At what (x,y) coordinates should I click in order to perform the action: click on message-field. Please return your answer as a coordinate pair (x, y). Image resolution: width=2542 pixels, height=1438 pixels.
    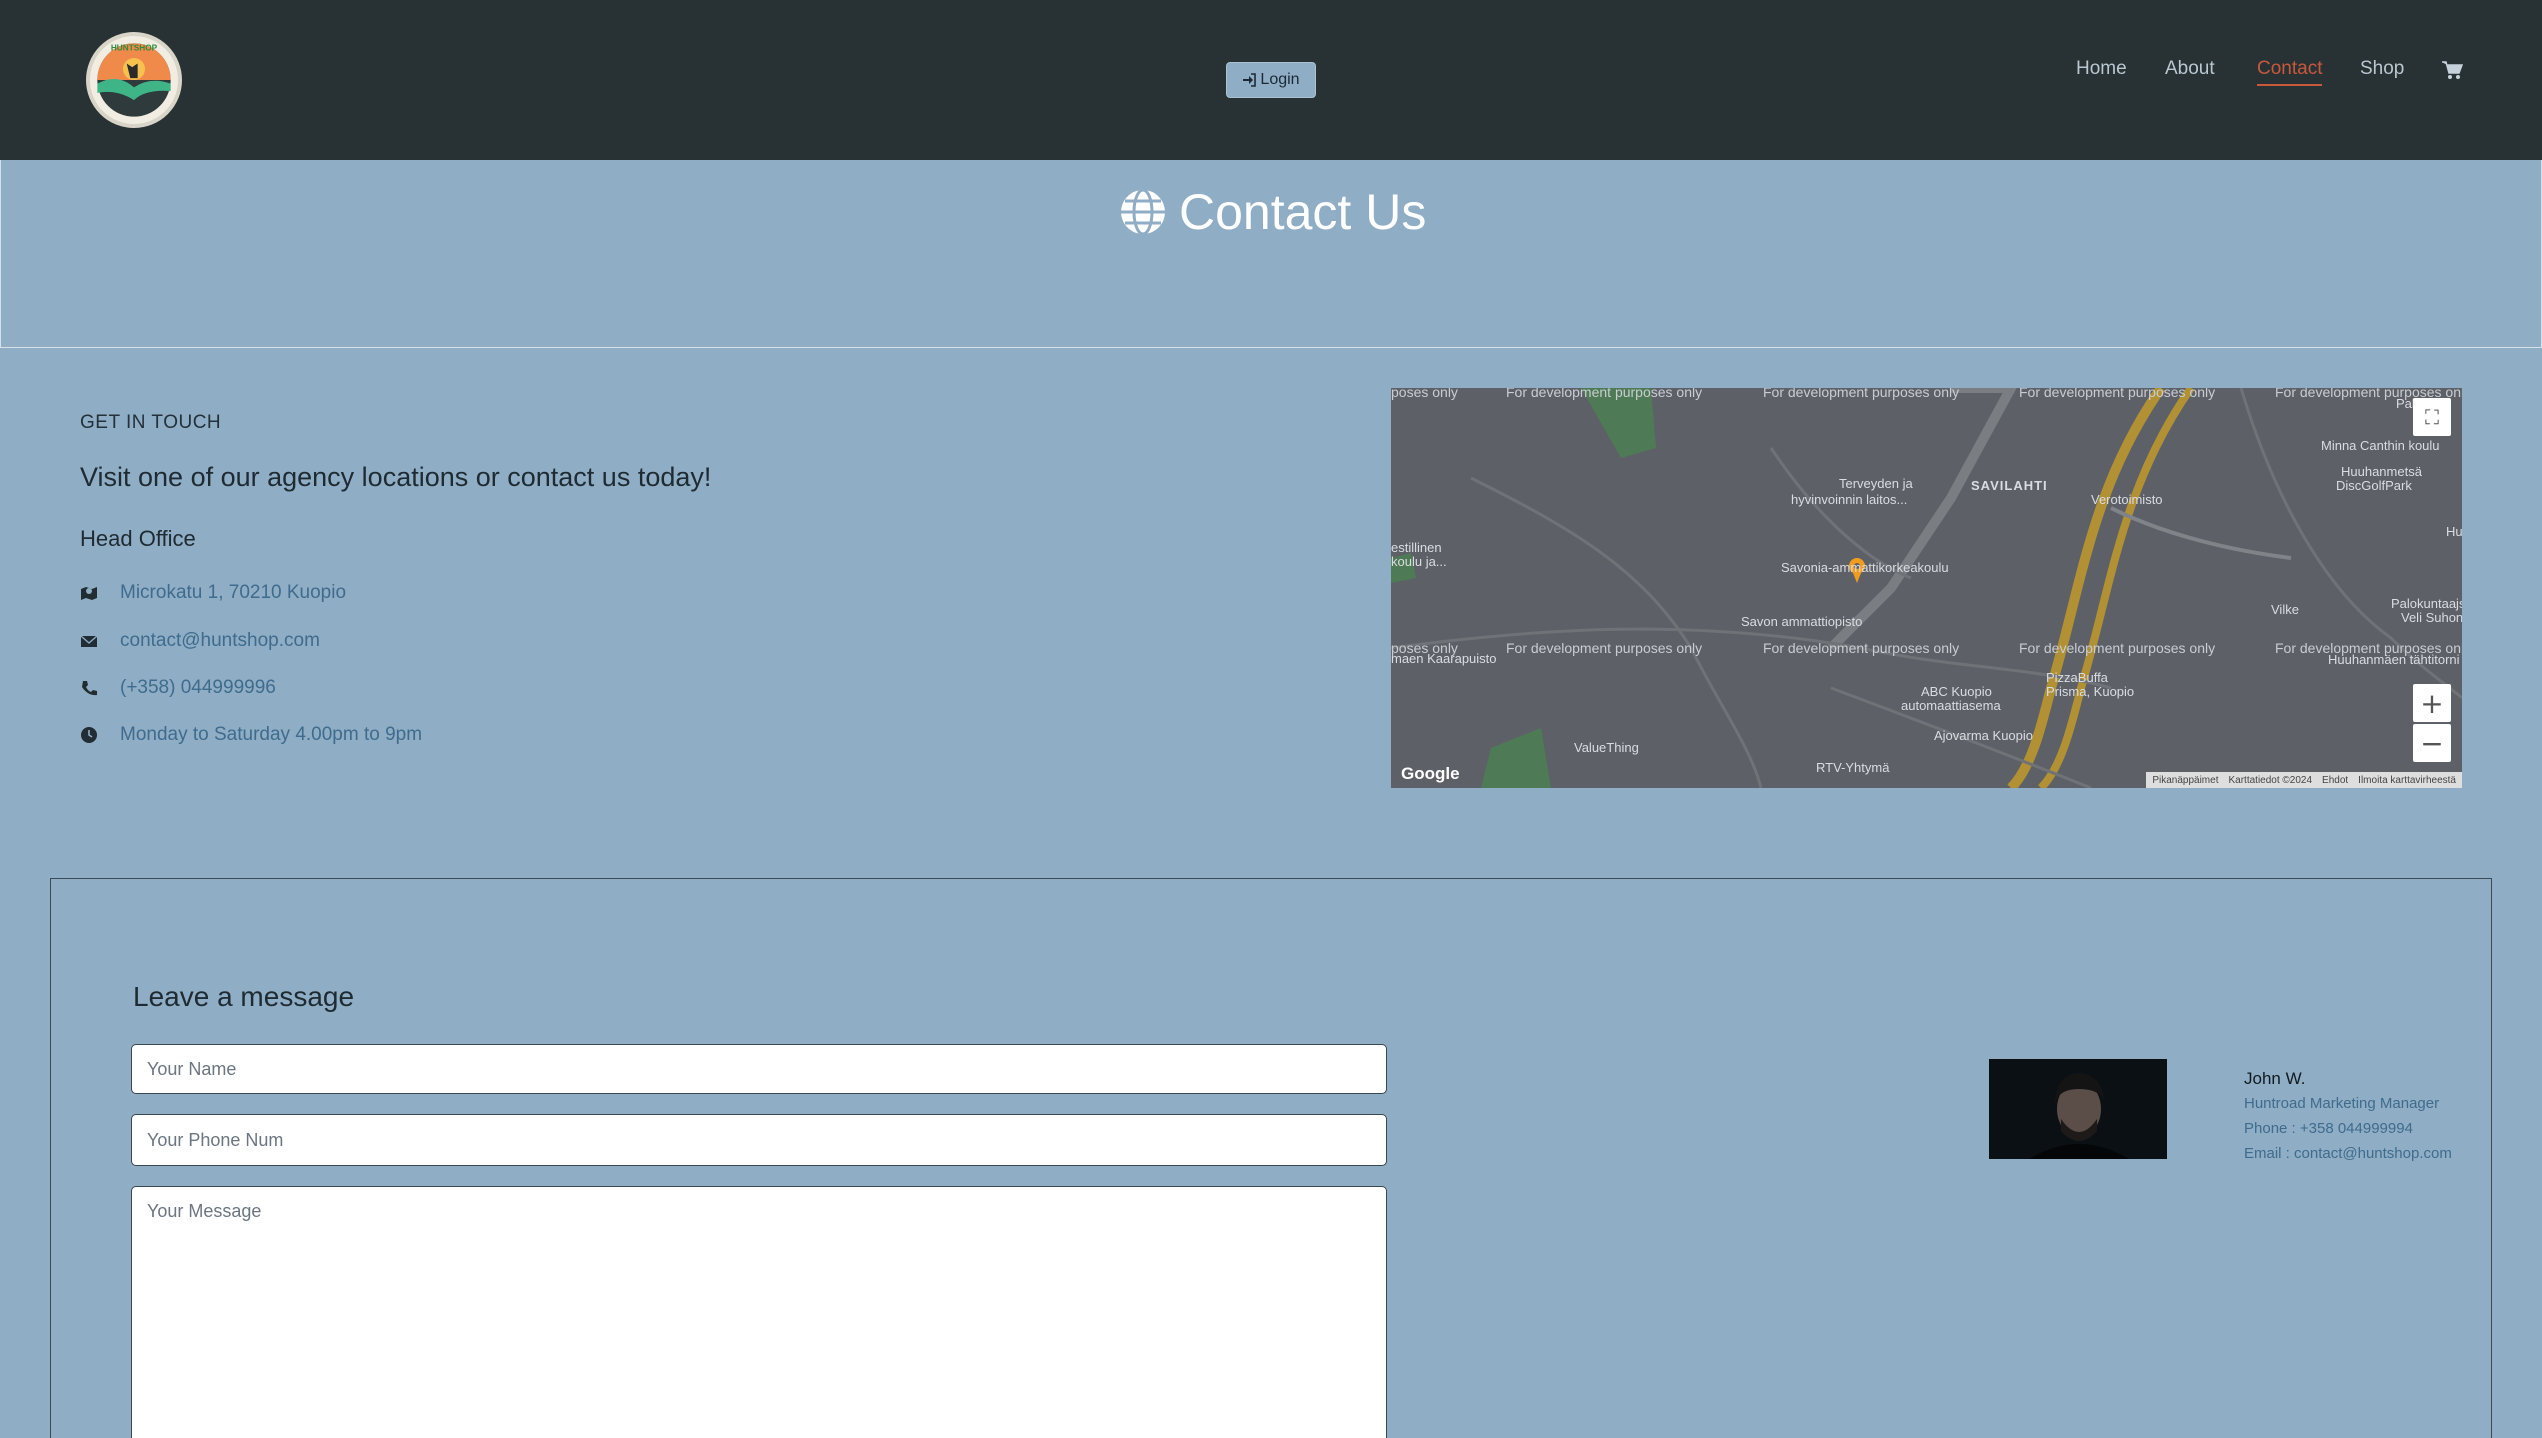
    Looking at the image, I should click on (759, 1312).